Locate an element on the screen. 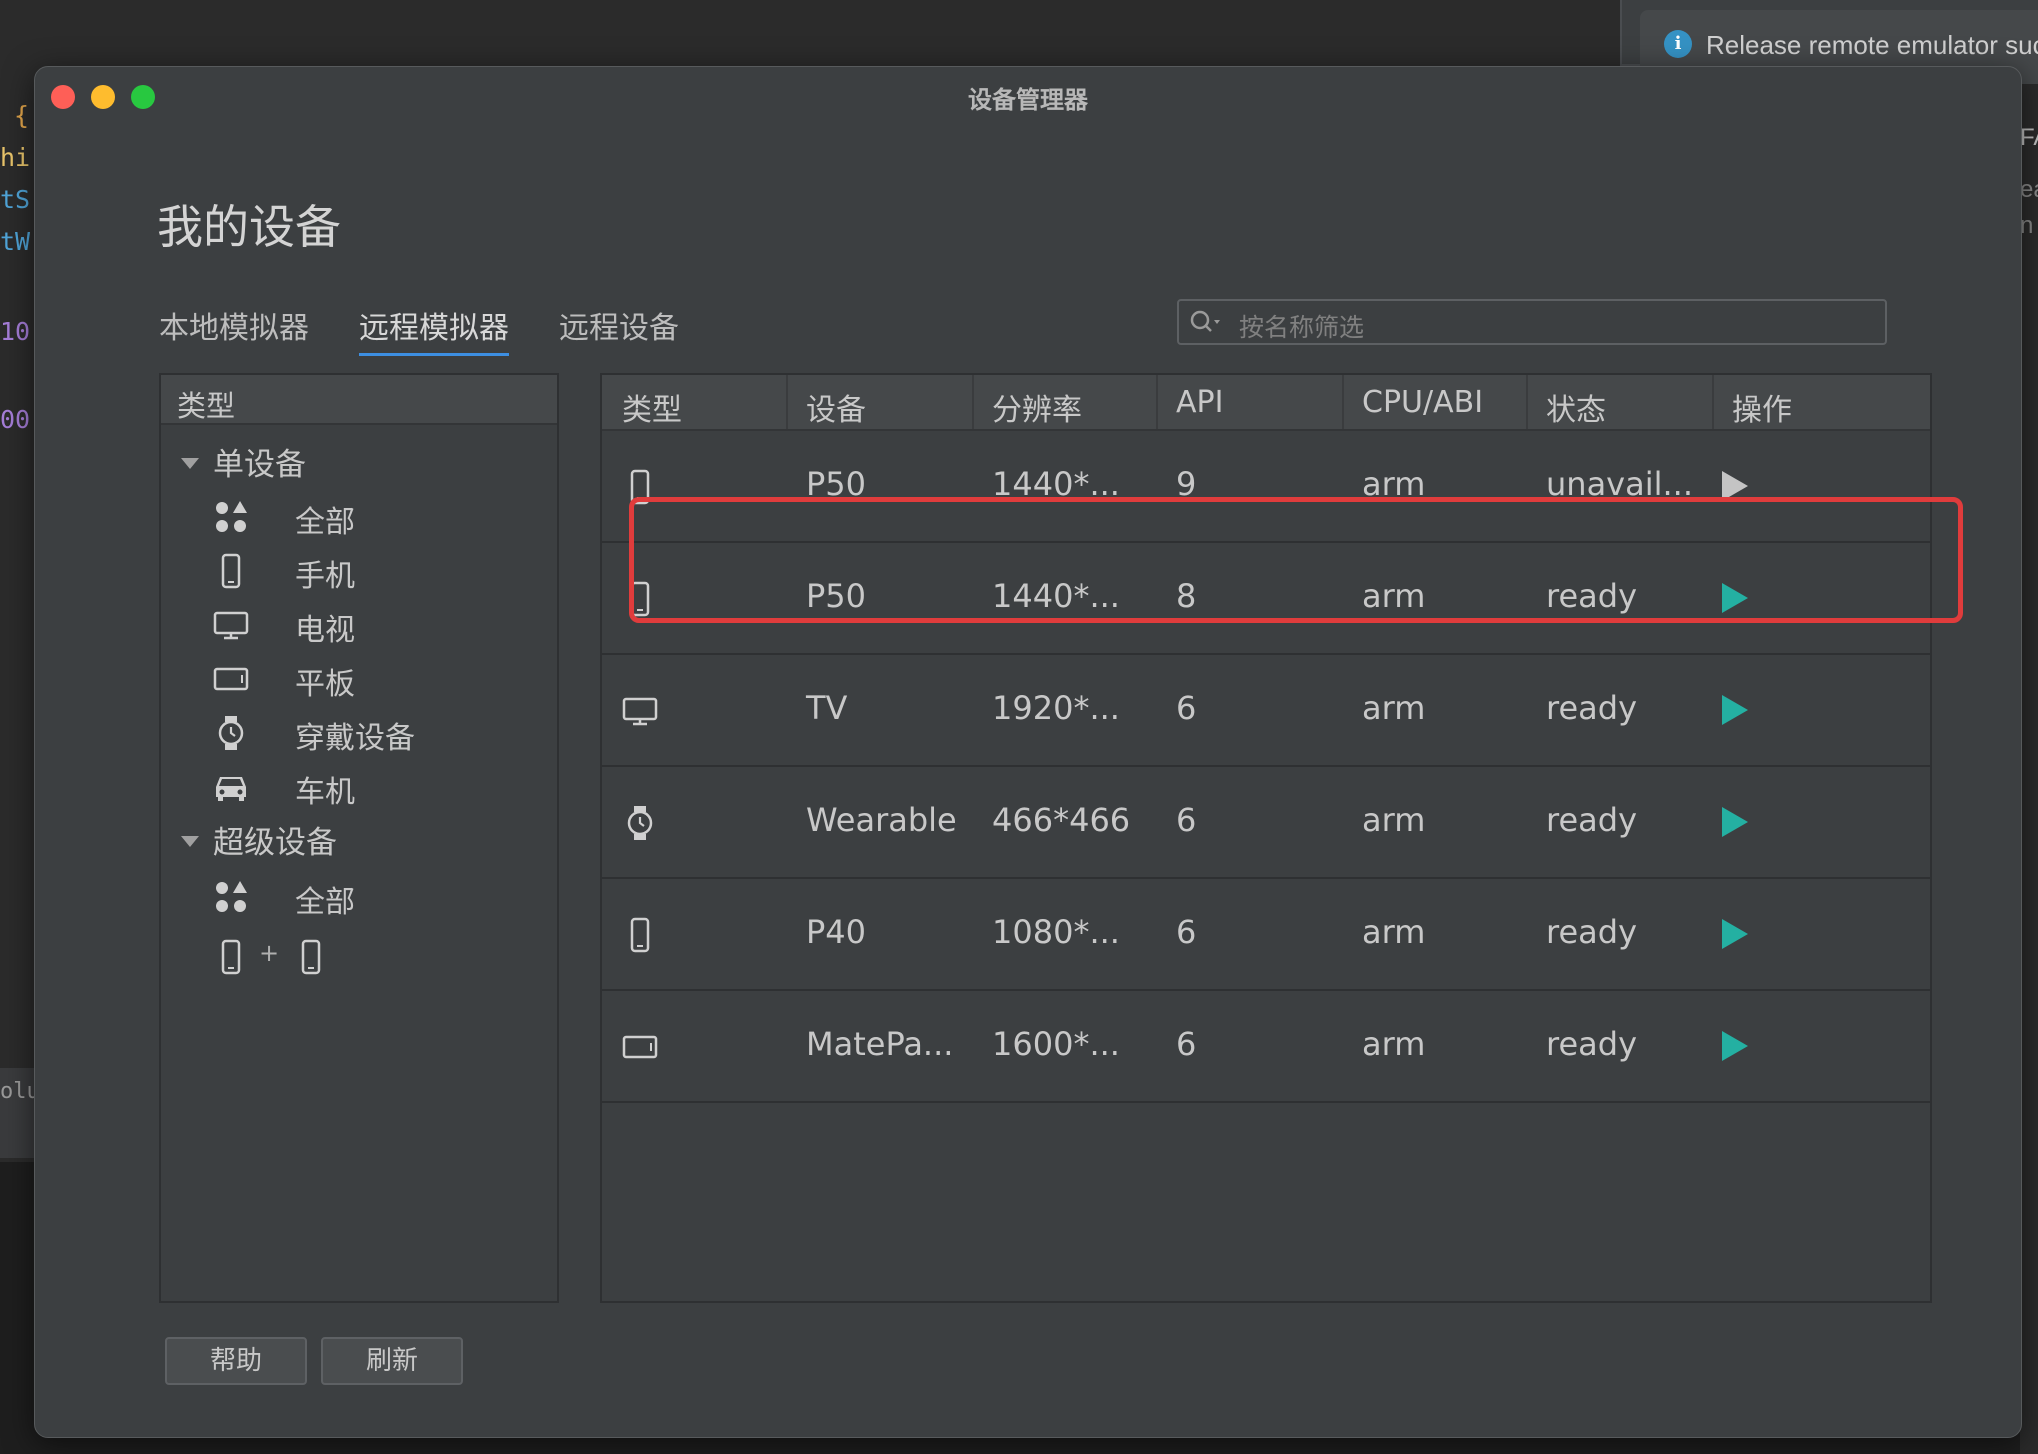  column-header-status: 状态 is located at coordinates (1576, 407).